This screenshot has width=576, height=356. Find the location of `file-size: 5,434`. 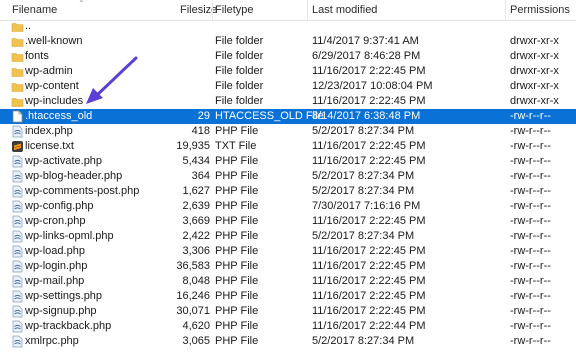

file-size: 5,434 is located at coordinates (196, 161).